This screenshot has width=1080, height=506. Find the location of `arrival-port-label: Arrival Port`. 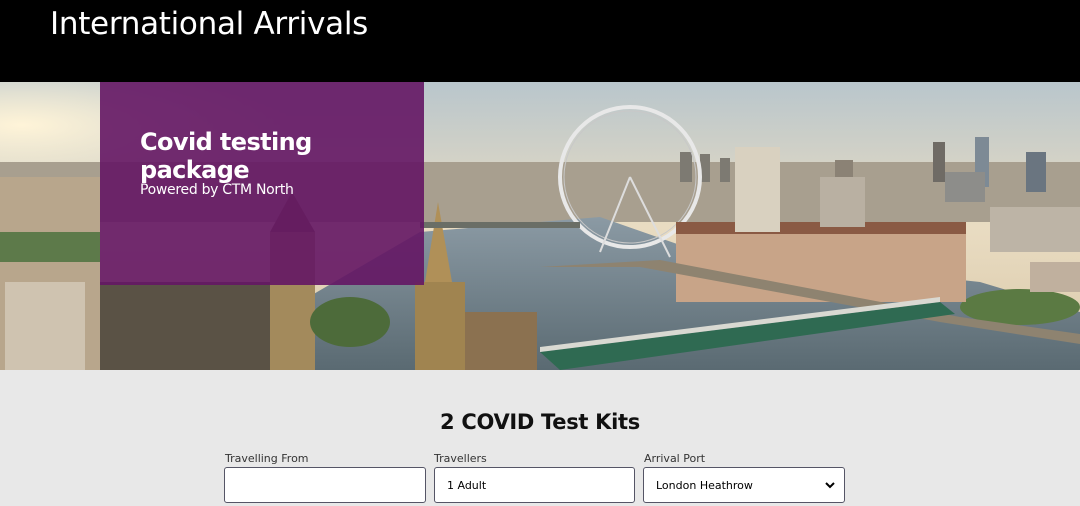

arrival-port-label: Arrival Port is located at coordinates (675, 458).